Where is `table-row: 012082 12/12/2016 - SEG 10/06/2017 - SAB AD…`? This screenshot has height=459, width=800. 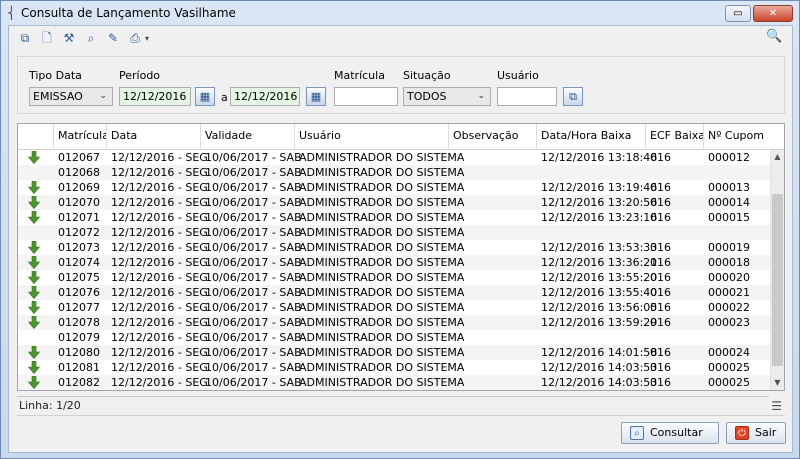 table-row: 012082 12/12/2016 - SEG 10/06/2017 - SAB AD… is located at coordinates (394, 382).